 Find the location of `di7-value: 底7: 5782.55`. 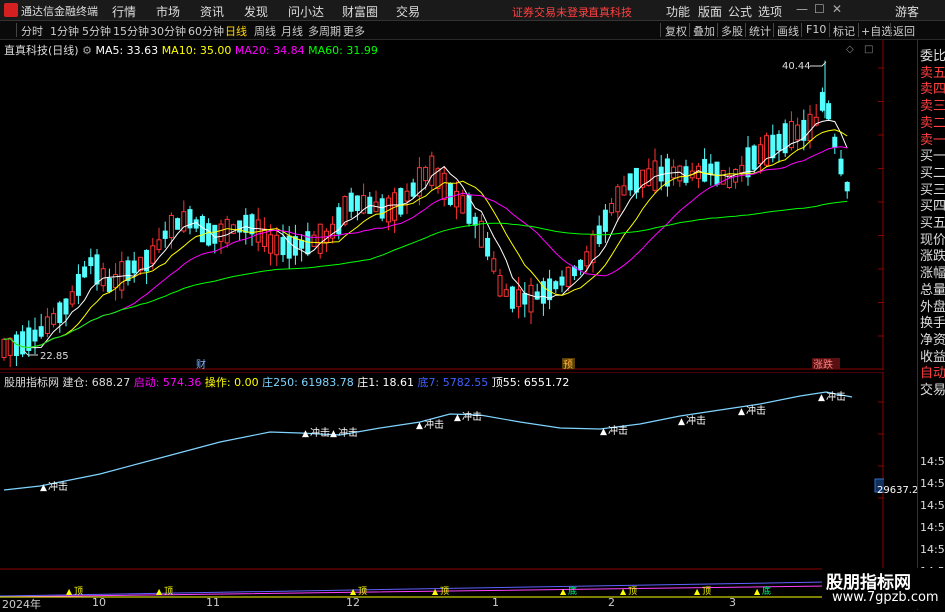

di7-value: 底7: 5782.55 is located at coordinates (453, 382).